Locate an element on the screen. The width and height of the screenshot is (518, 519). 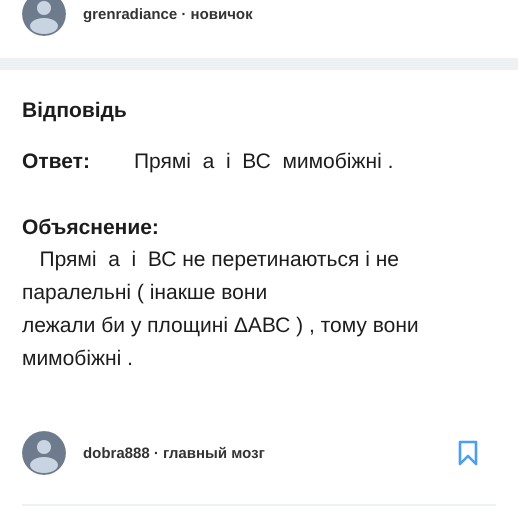
answer-text: Прямі а і ВС мимобіжні . is located at coordinates (264, 162).